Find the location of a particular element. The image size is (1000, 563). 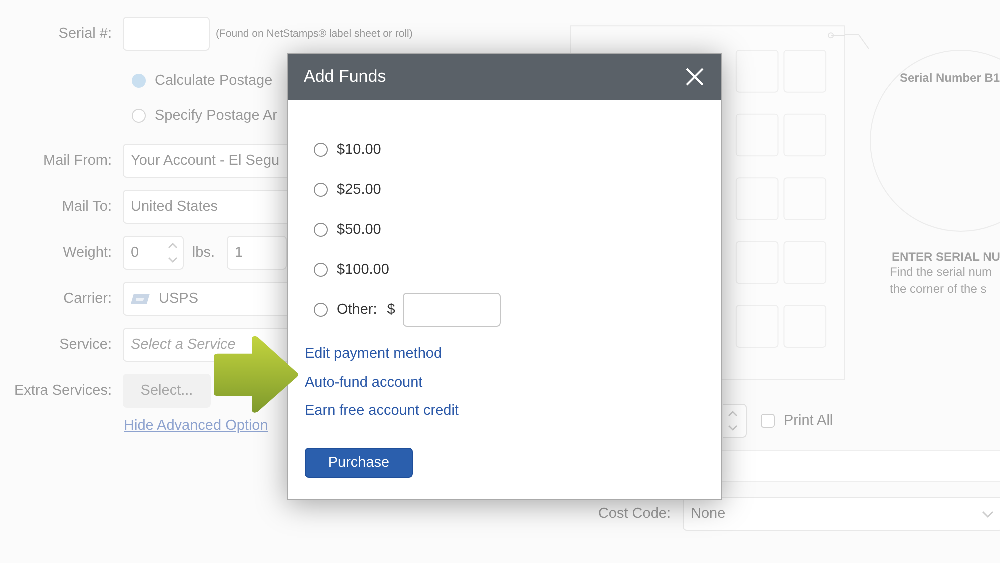

purchase-button: Purchase is located at coordinates (359, 463).